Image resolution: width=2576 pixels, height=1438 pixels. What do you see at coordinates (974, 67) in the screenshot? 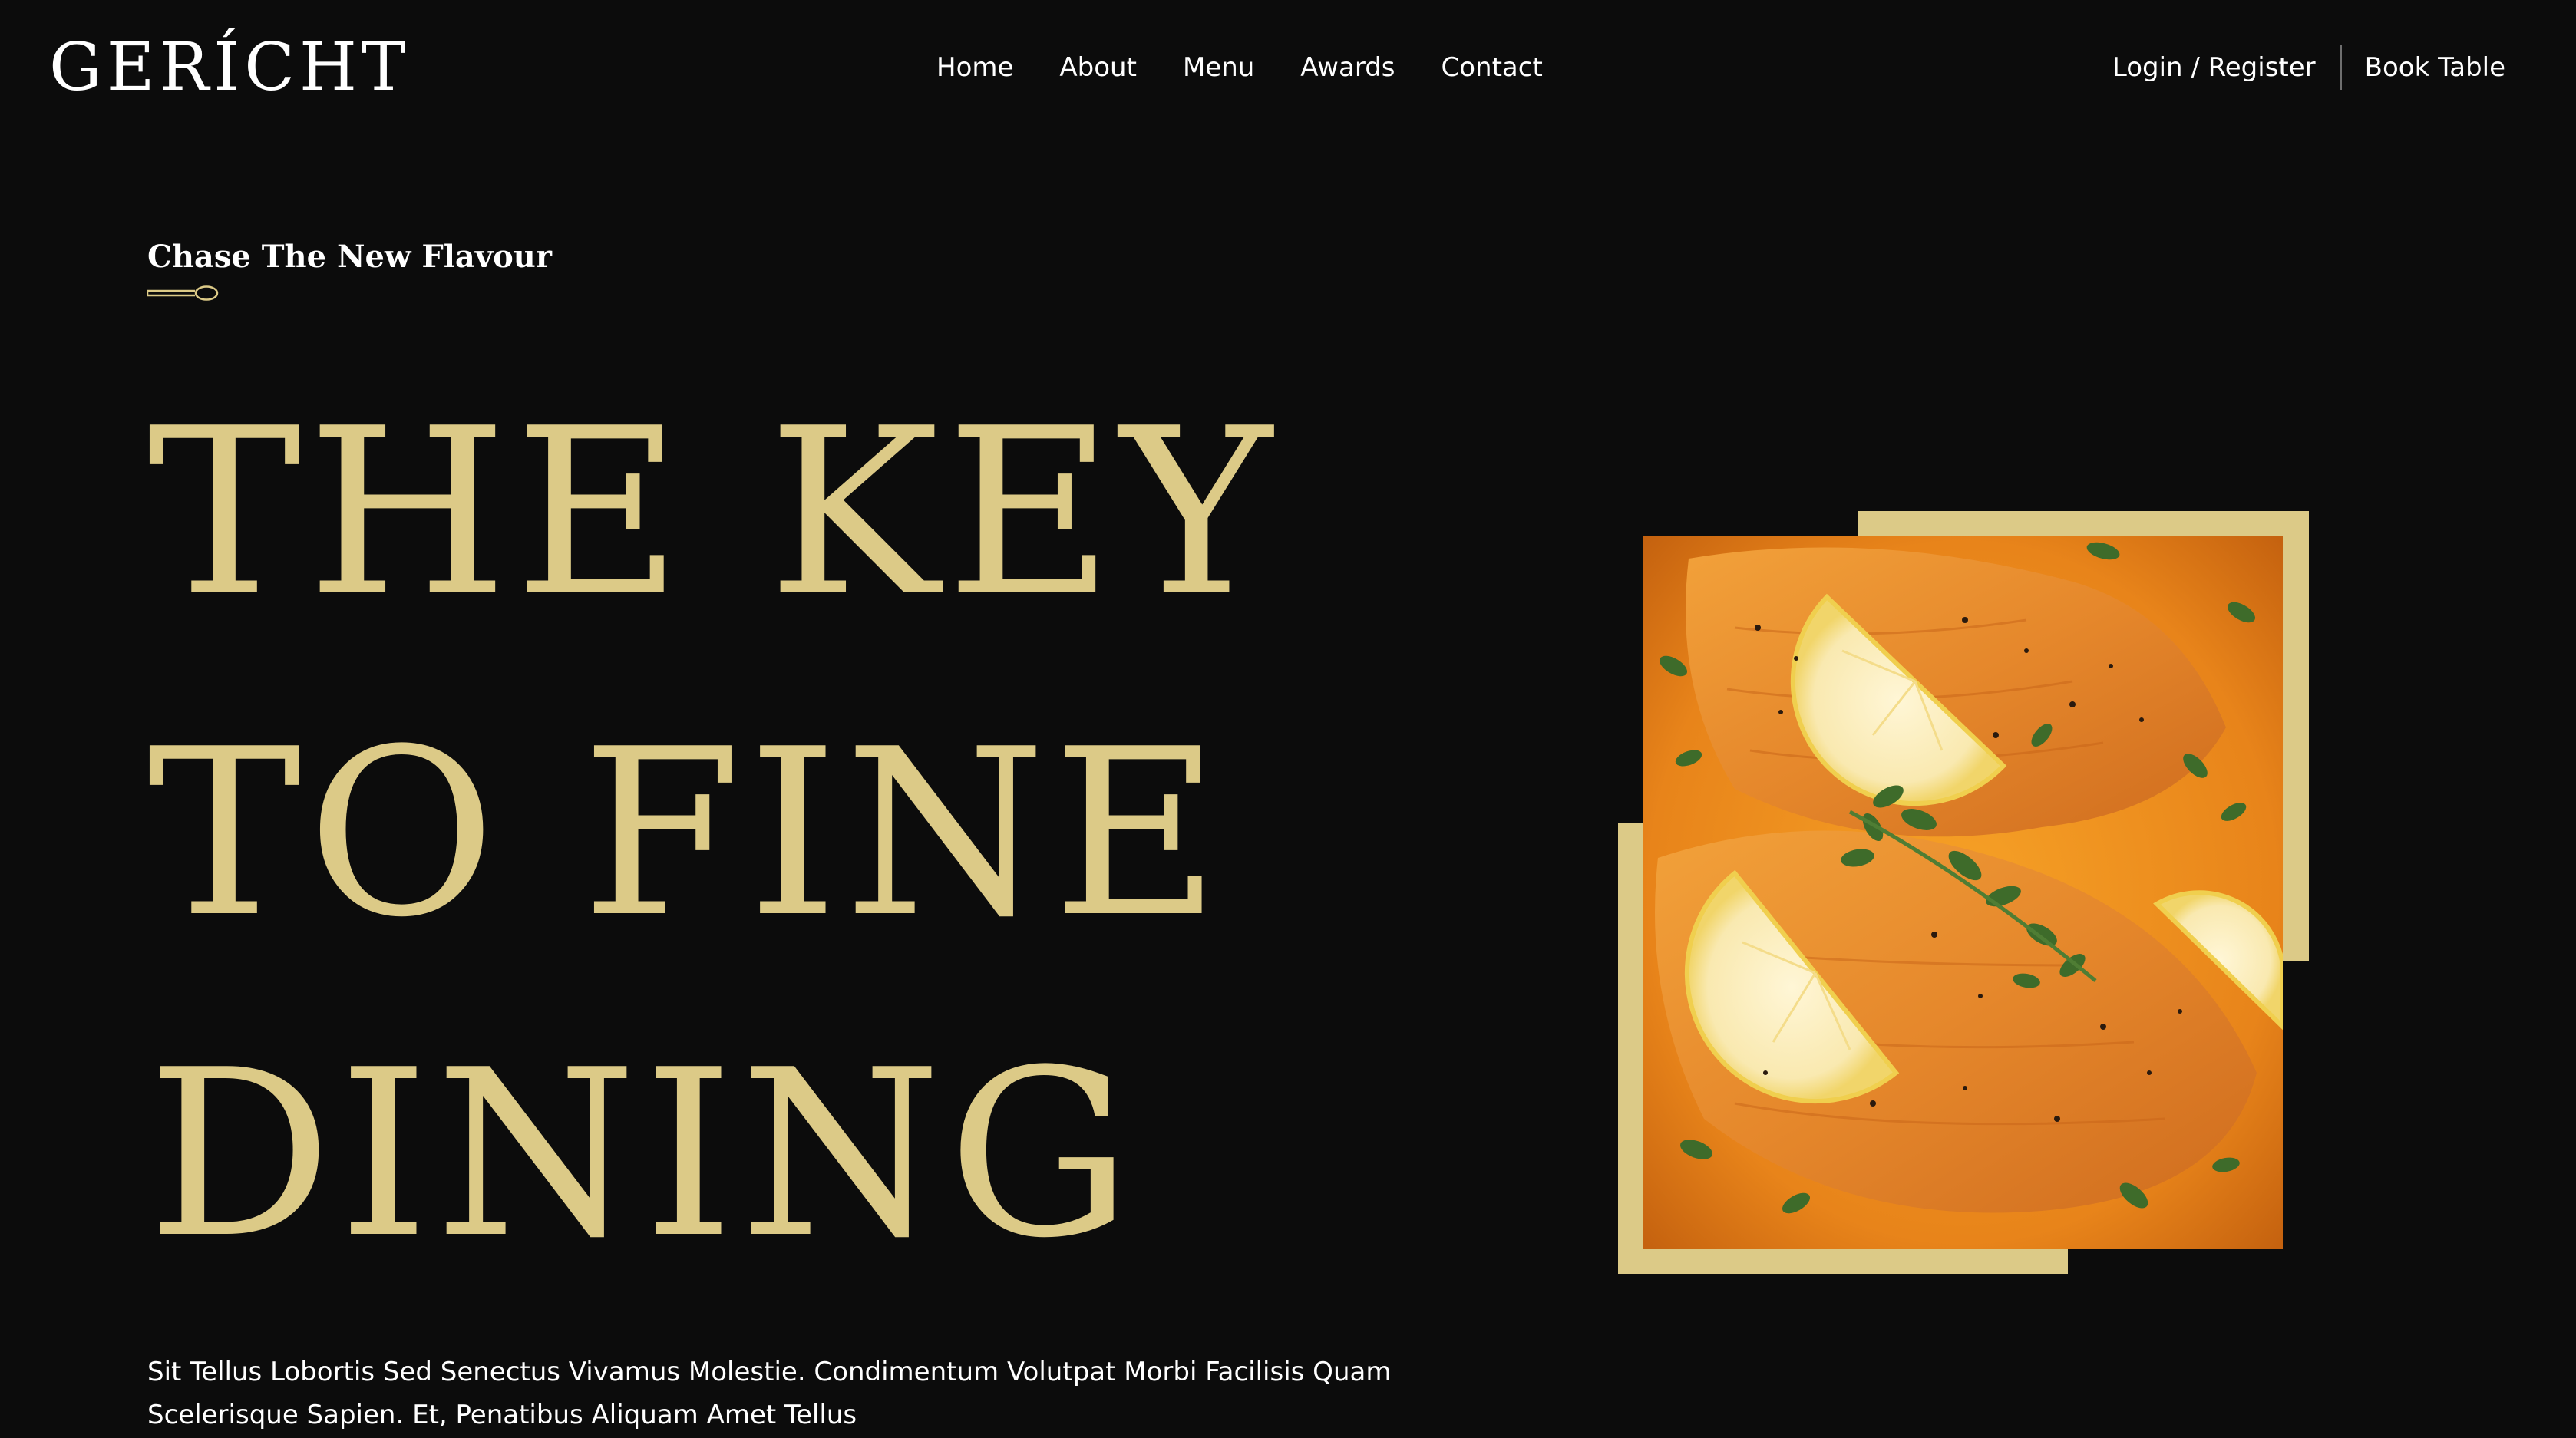
I see `nav-link-home: Home` at bounding box center [974, 67].